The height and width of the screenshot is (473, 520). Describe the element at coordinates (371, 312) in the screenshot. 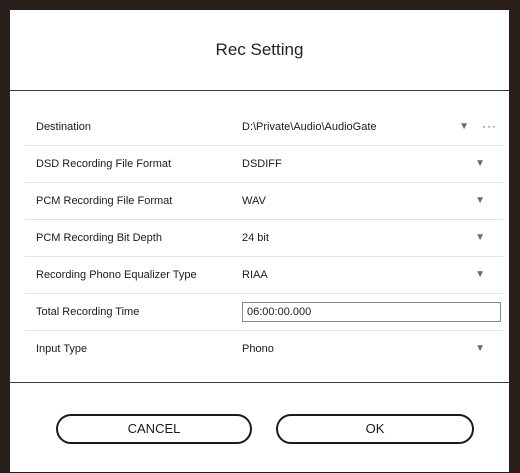

I see `total-time-input` at that location.